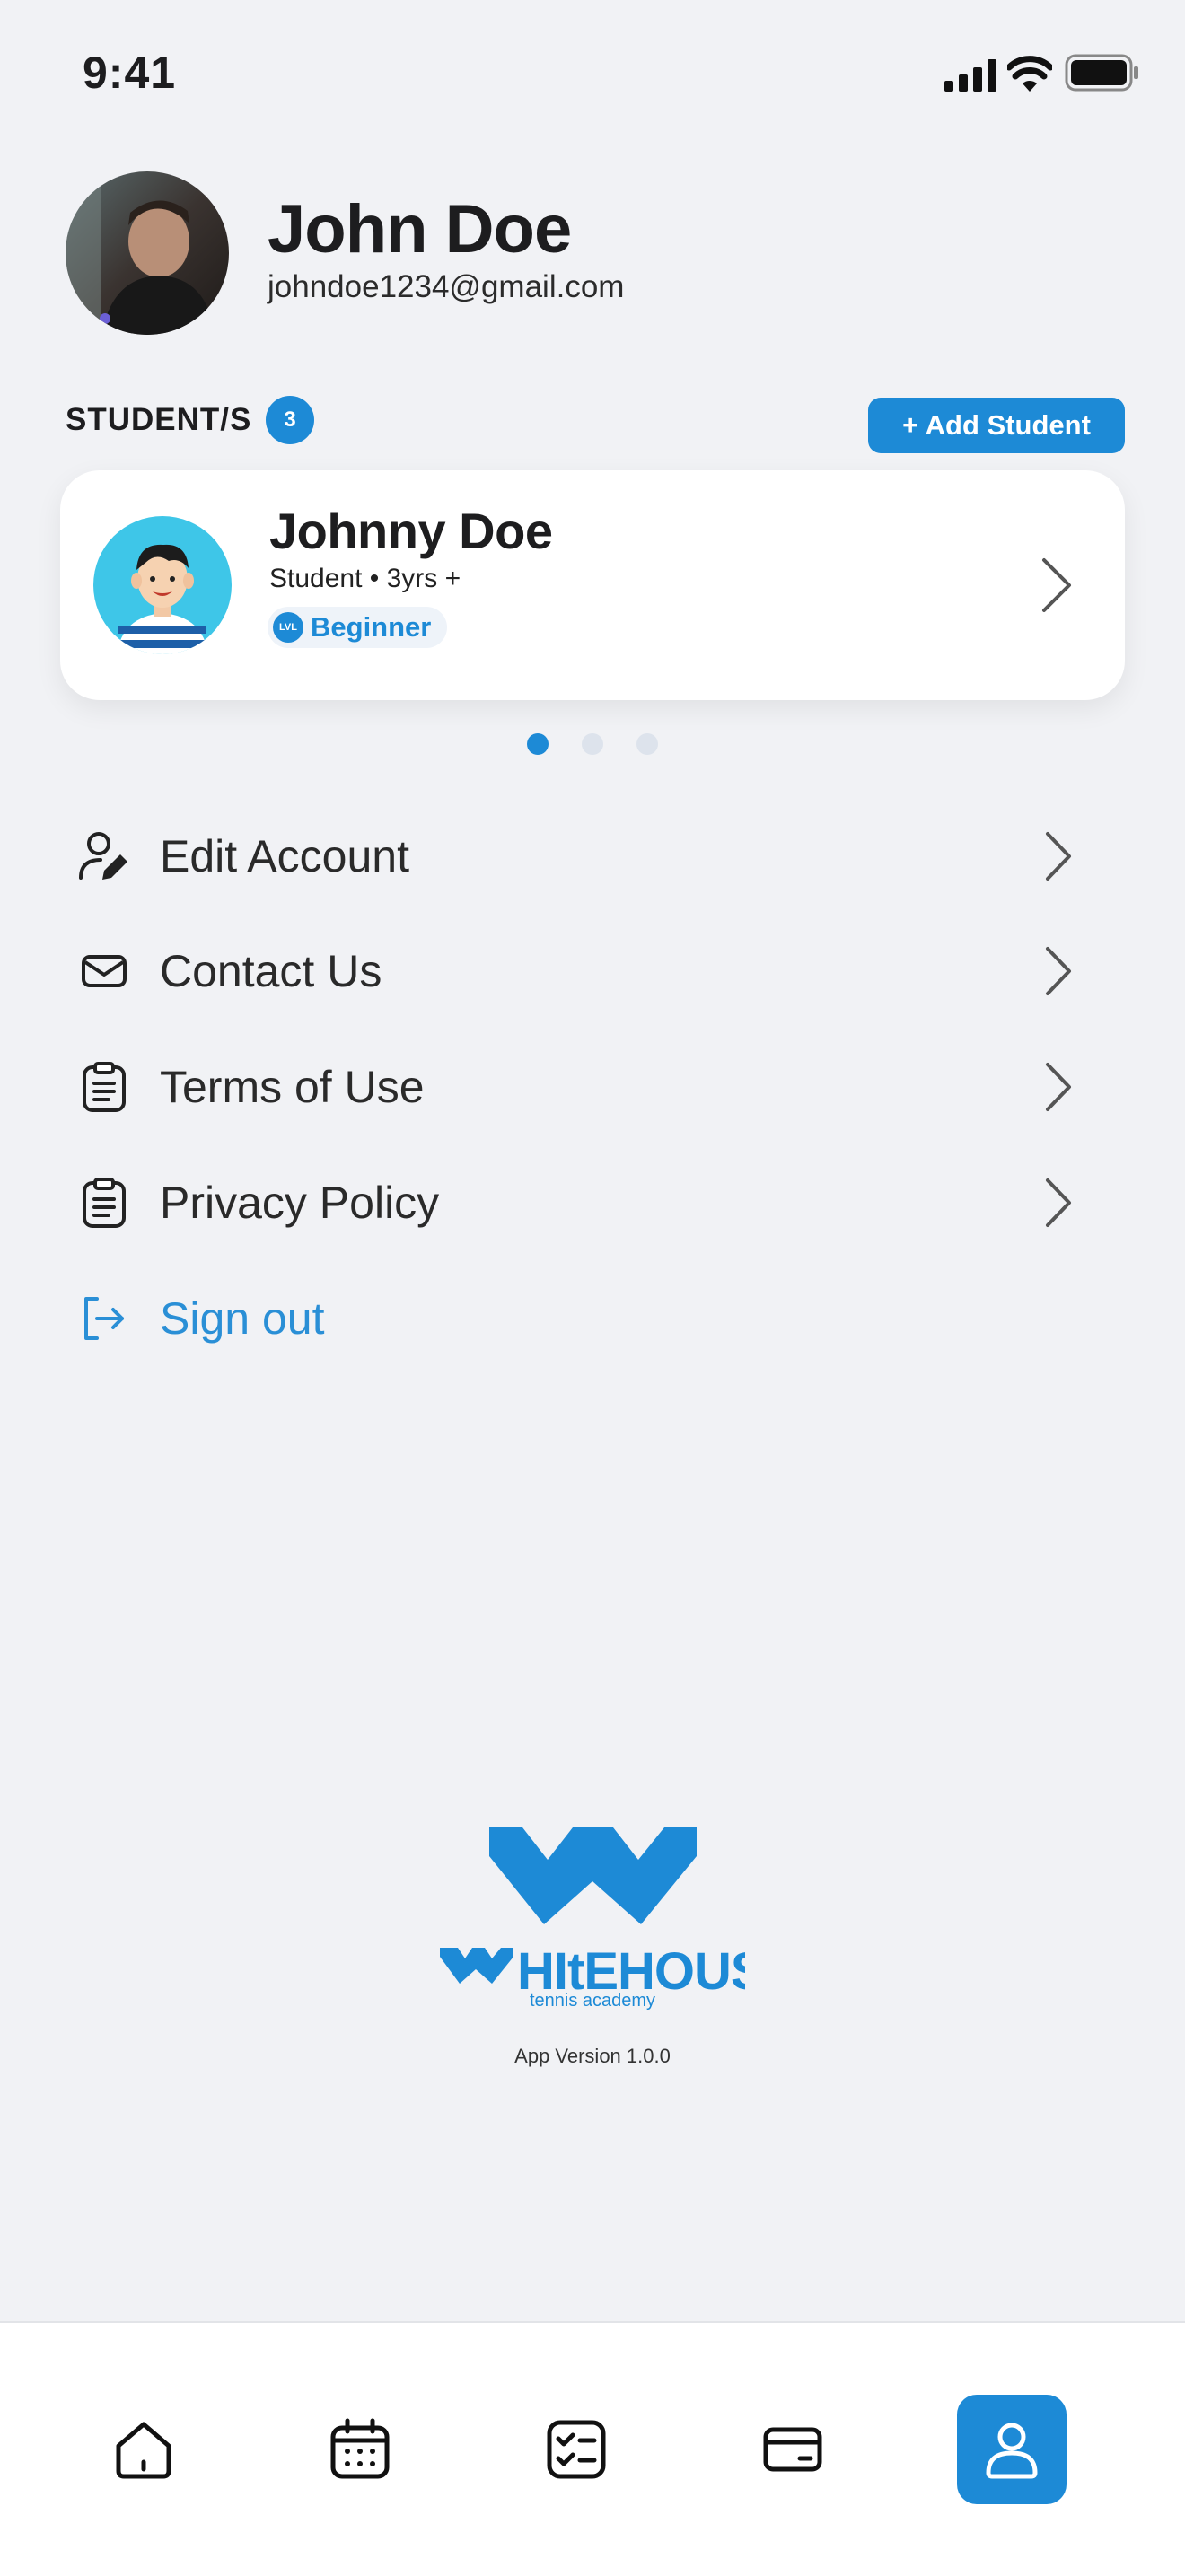 The image size is (1185, 2576). What do you see at coordinates (970, 75) in the screenshot?
I see `signal-icon` at bounding box center [970, 75].